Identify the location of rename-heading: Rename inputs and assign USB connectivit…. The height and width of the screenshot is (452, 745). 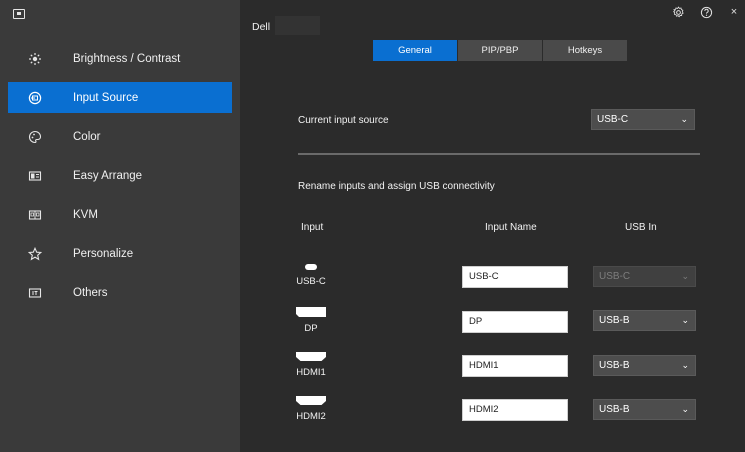
(396, 186).